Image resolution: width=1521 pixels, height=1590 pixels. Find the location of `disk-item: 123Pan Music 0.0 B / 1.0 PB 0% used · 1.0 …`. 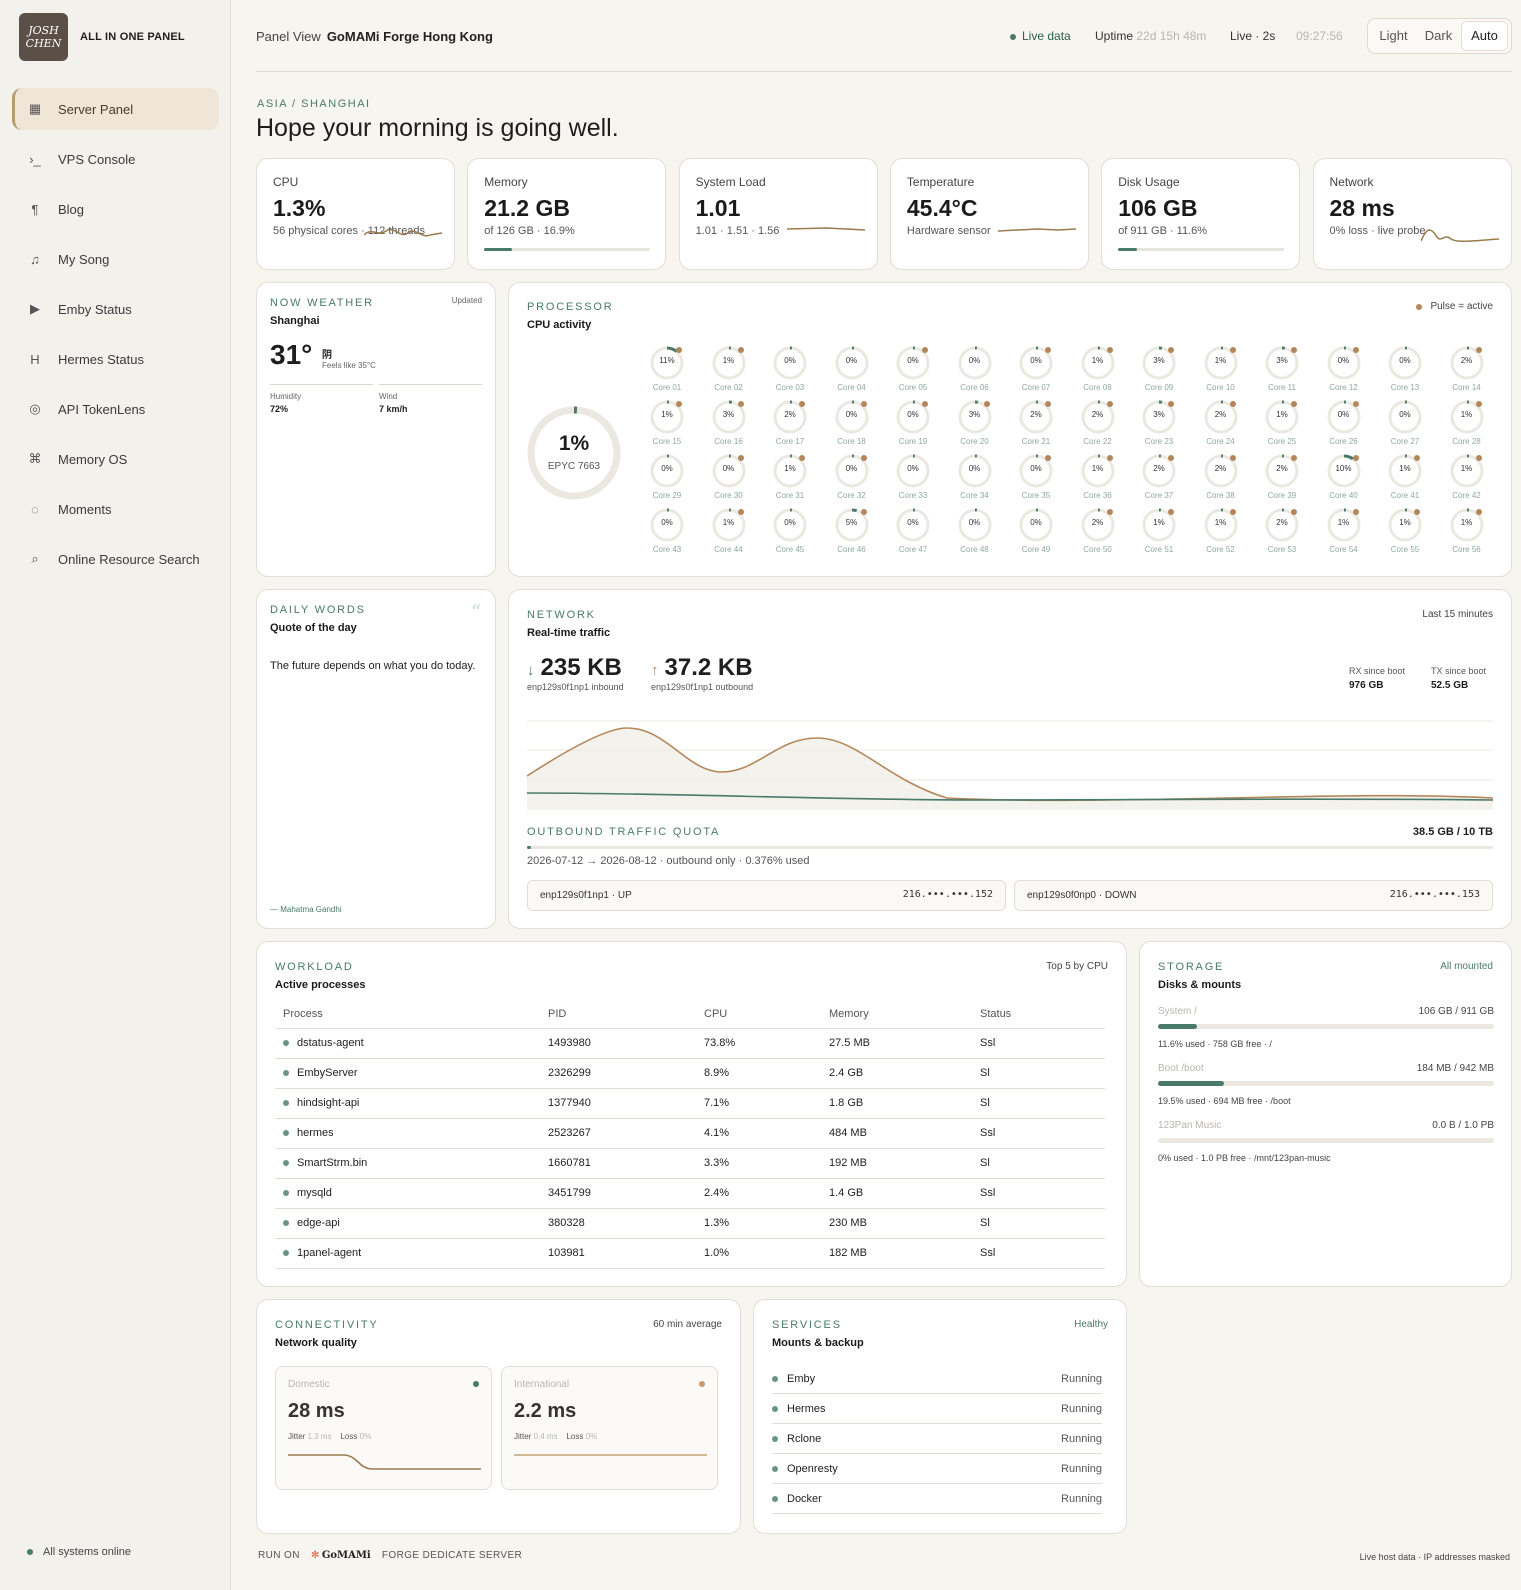

disk-item: 123Pan Music 0.0 B / 1.0 PB 0% used · 1.0 … is located at coordinates (1326, 1145).